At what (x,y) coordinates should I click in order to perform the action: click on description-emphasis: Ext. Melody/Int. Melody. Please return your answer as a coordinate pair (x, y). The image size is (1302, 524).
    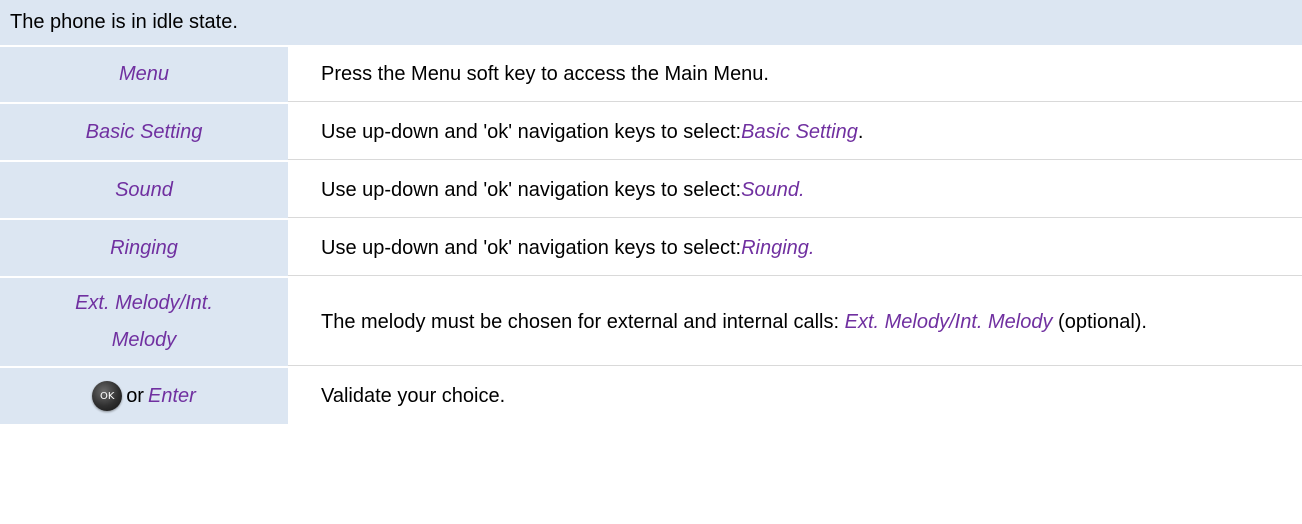
    Looking at the image, I should click on (948, 321).